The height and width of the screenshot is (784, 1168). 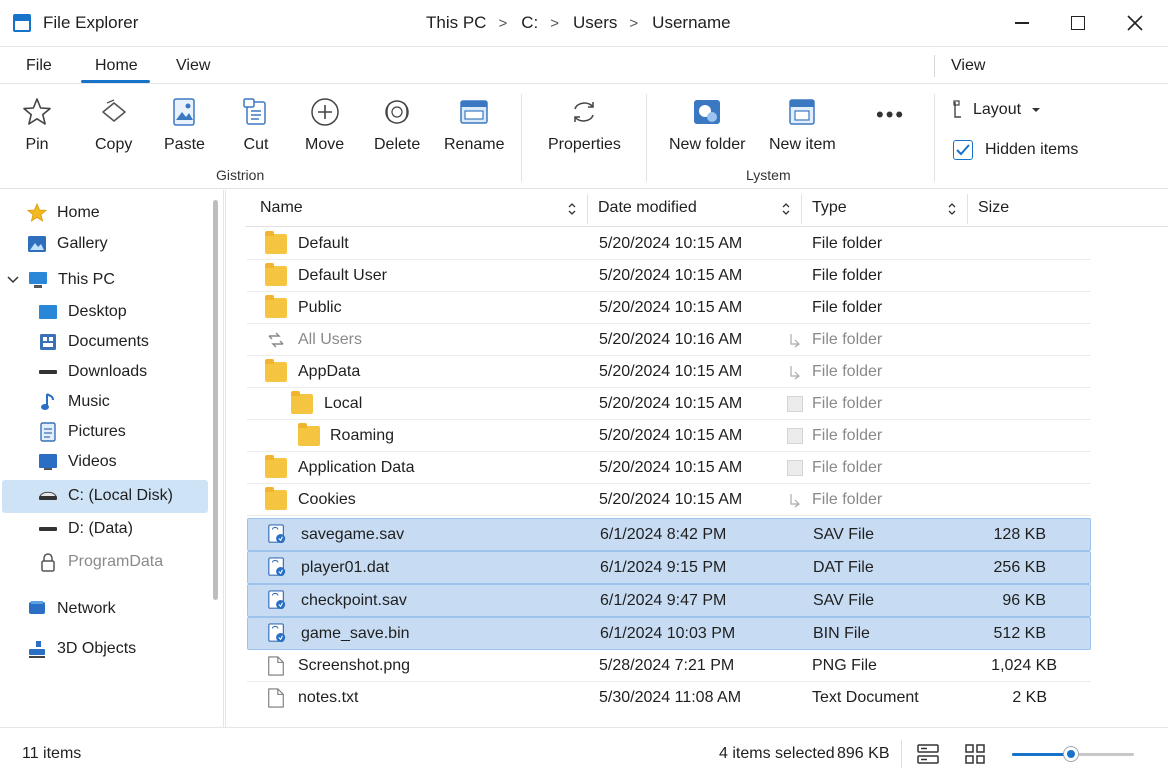 I want to click on nav-item-downloads: Downloads, so click(x=92, y=372).